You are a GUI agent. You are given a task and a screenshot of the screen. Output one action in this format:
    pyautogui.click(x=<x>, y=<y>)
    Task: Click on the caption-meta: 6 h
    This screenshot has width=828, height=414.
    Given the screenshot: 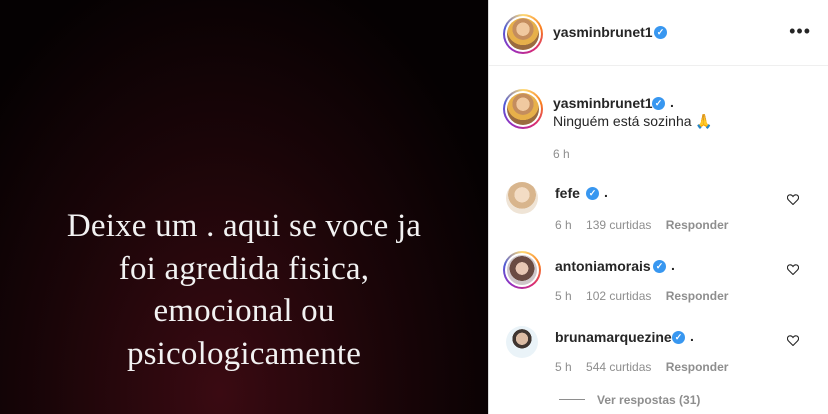 What is the action you would take?
    pyautogui.click(x=567, y=154)
    